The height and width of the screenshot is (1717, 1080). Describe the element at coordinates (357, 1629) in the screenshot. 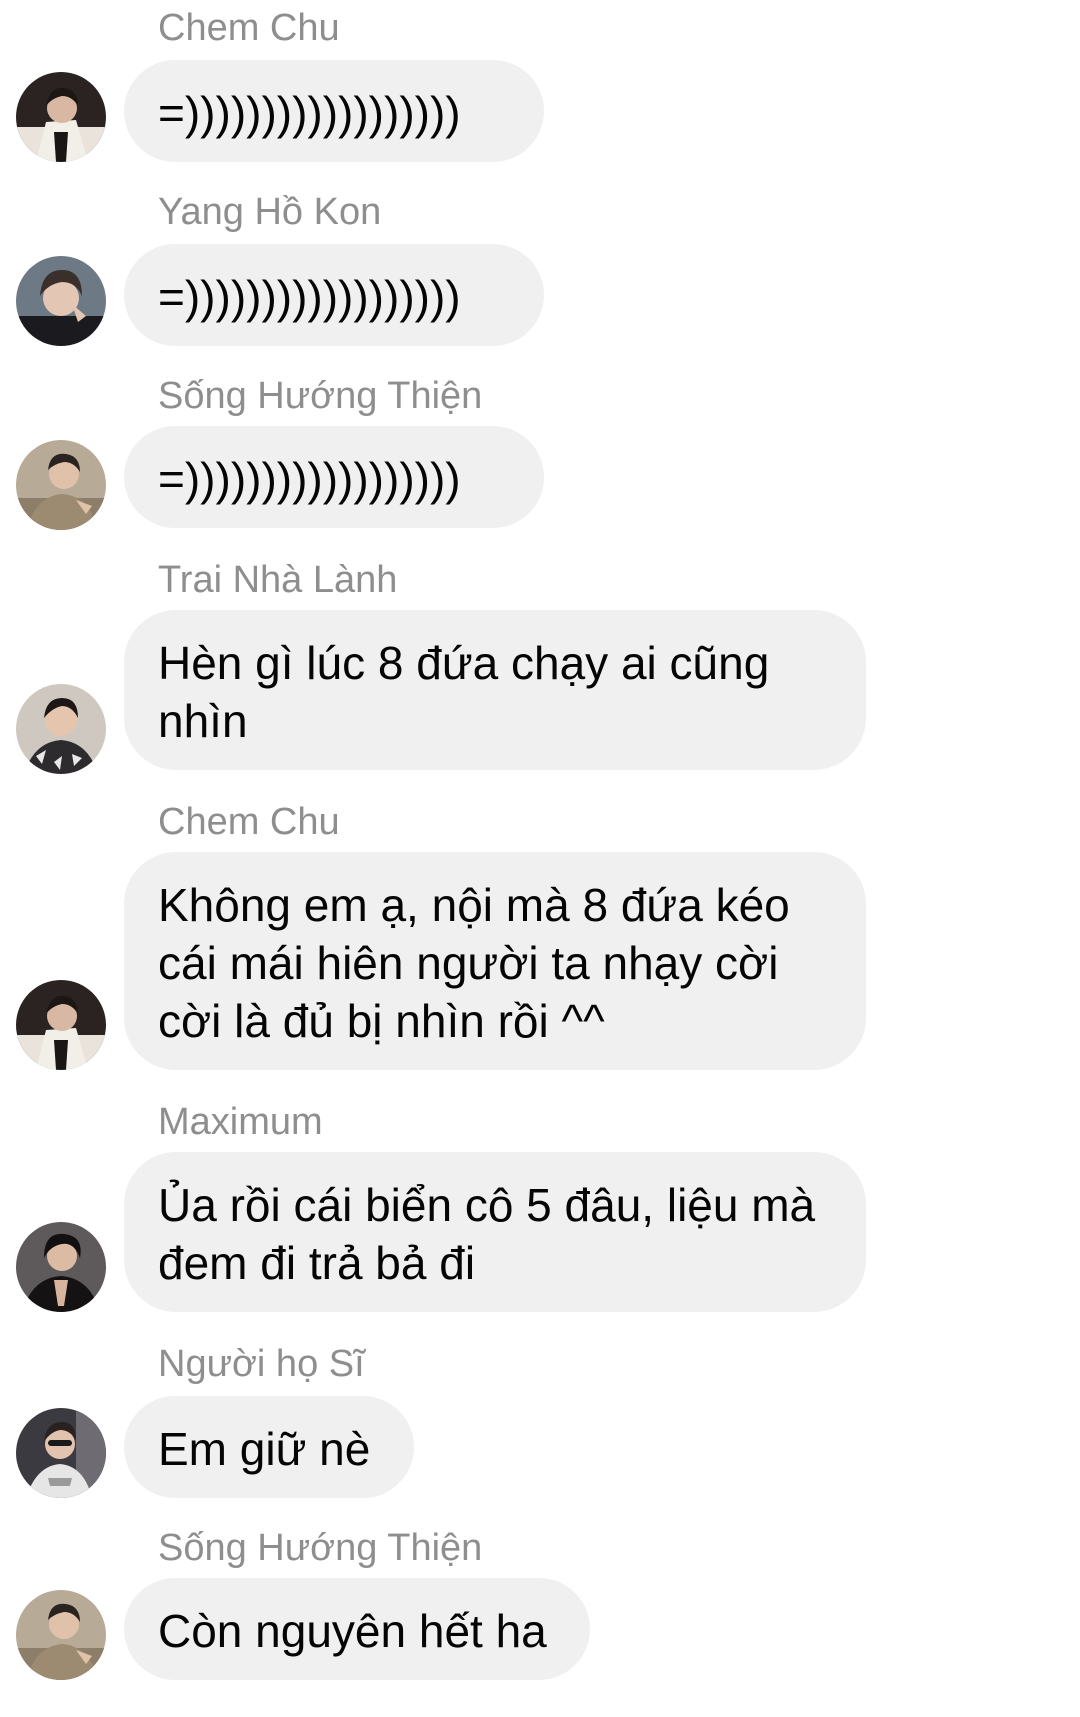

I see `message-bubble: Còn nguyên hết ha` at that location.